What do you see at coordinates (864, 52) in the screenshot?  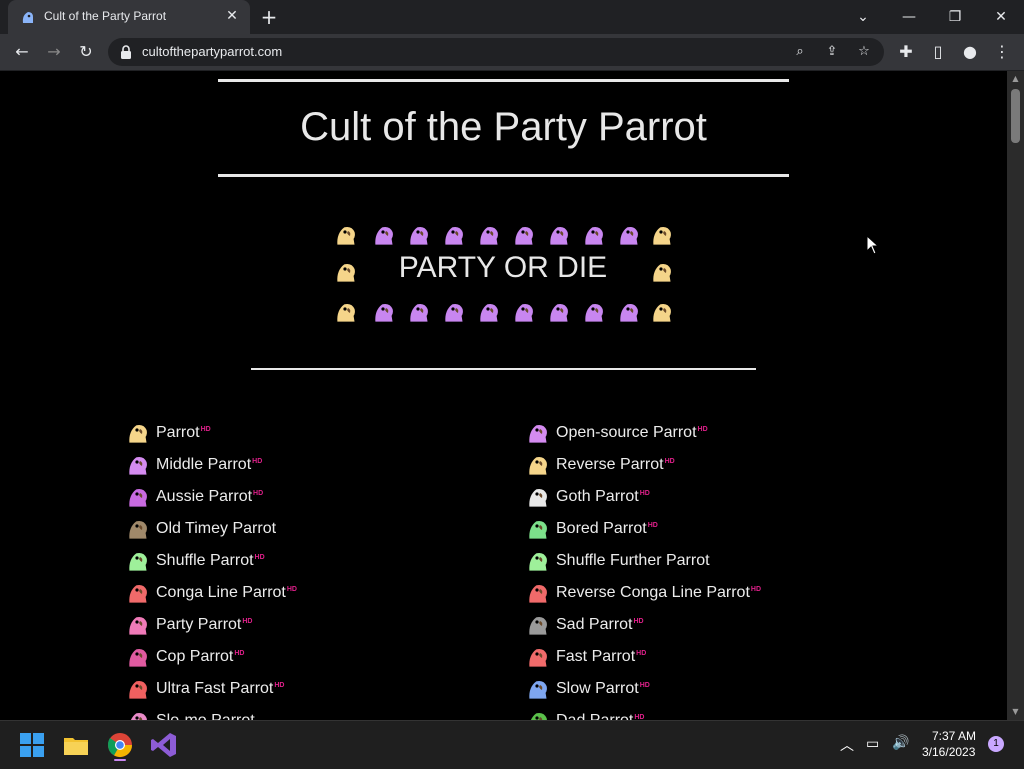 I see `bookmark-star-icon: ☆` at bounding box center [864, 52].